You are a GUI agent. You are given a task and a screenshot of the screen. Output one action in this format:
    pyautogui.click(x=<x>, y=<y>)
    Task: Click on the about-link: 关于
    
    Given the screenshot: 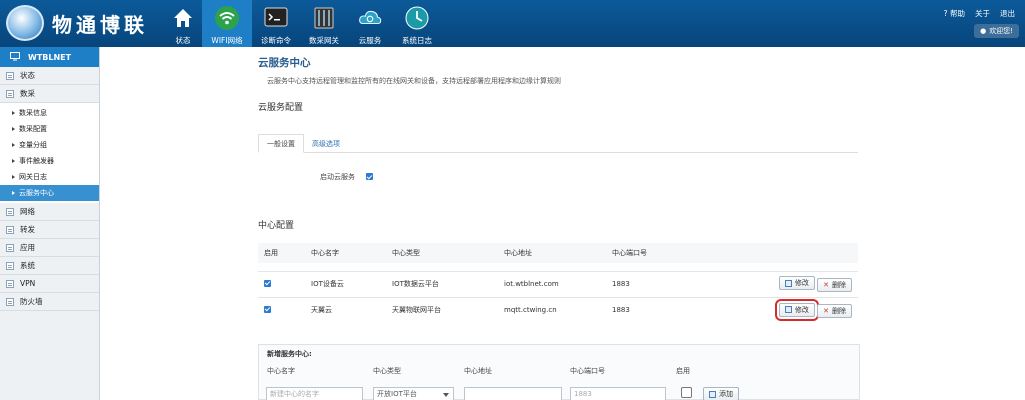 What is the action you would take?
    pyautogui.click(x=982, y=13)
    